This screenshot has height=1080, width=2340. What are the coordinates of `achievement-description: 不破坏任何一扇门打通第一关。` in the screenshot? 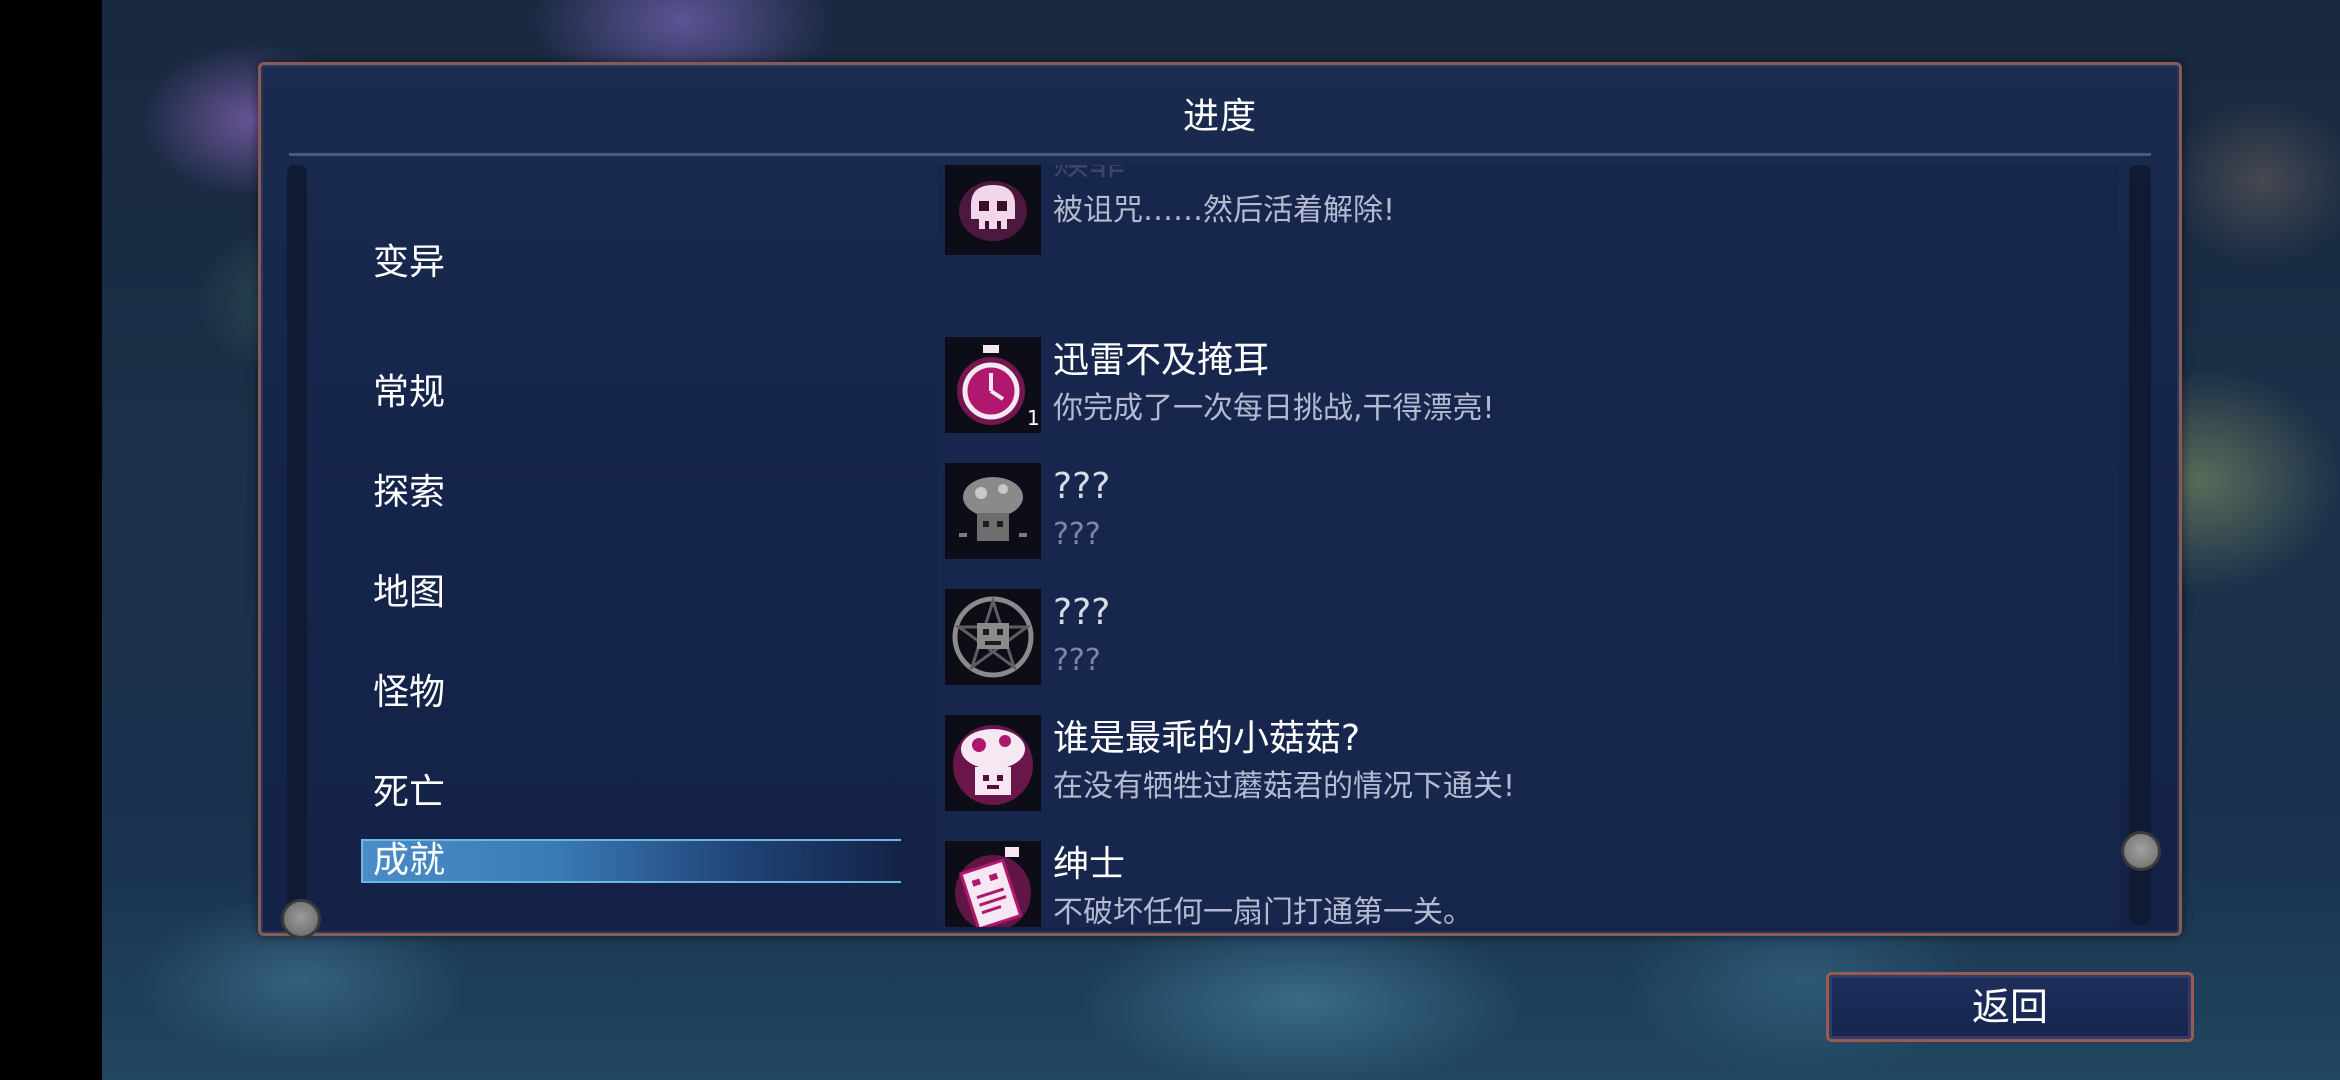 It's located at (1263, 911).